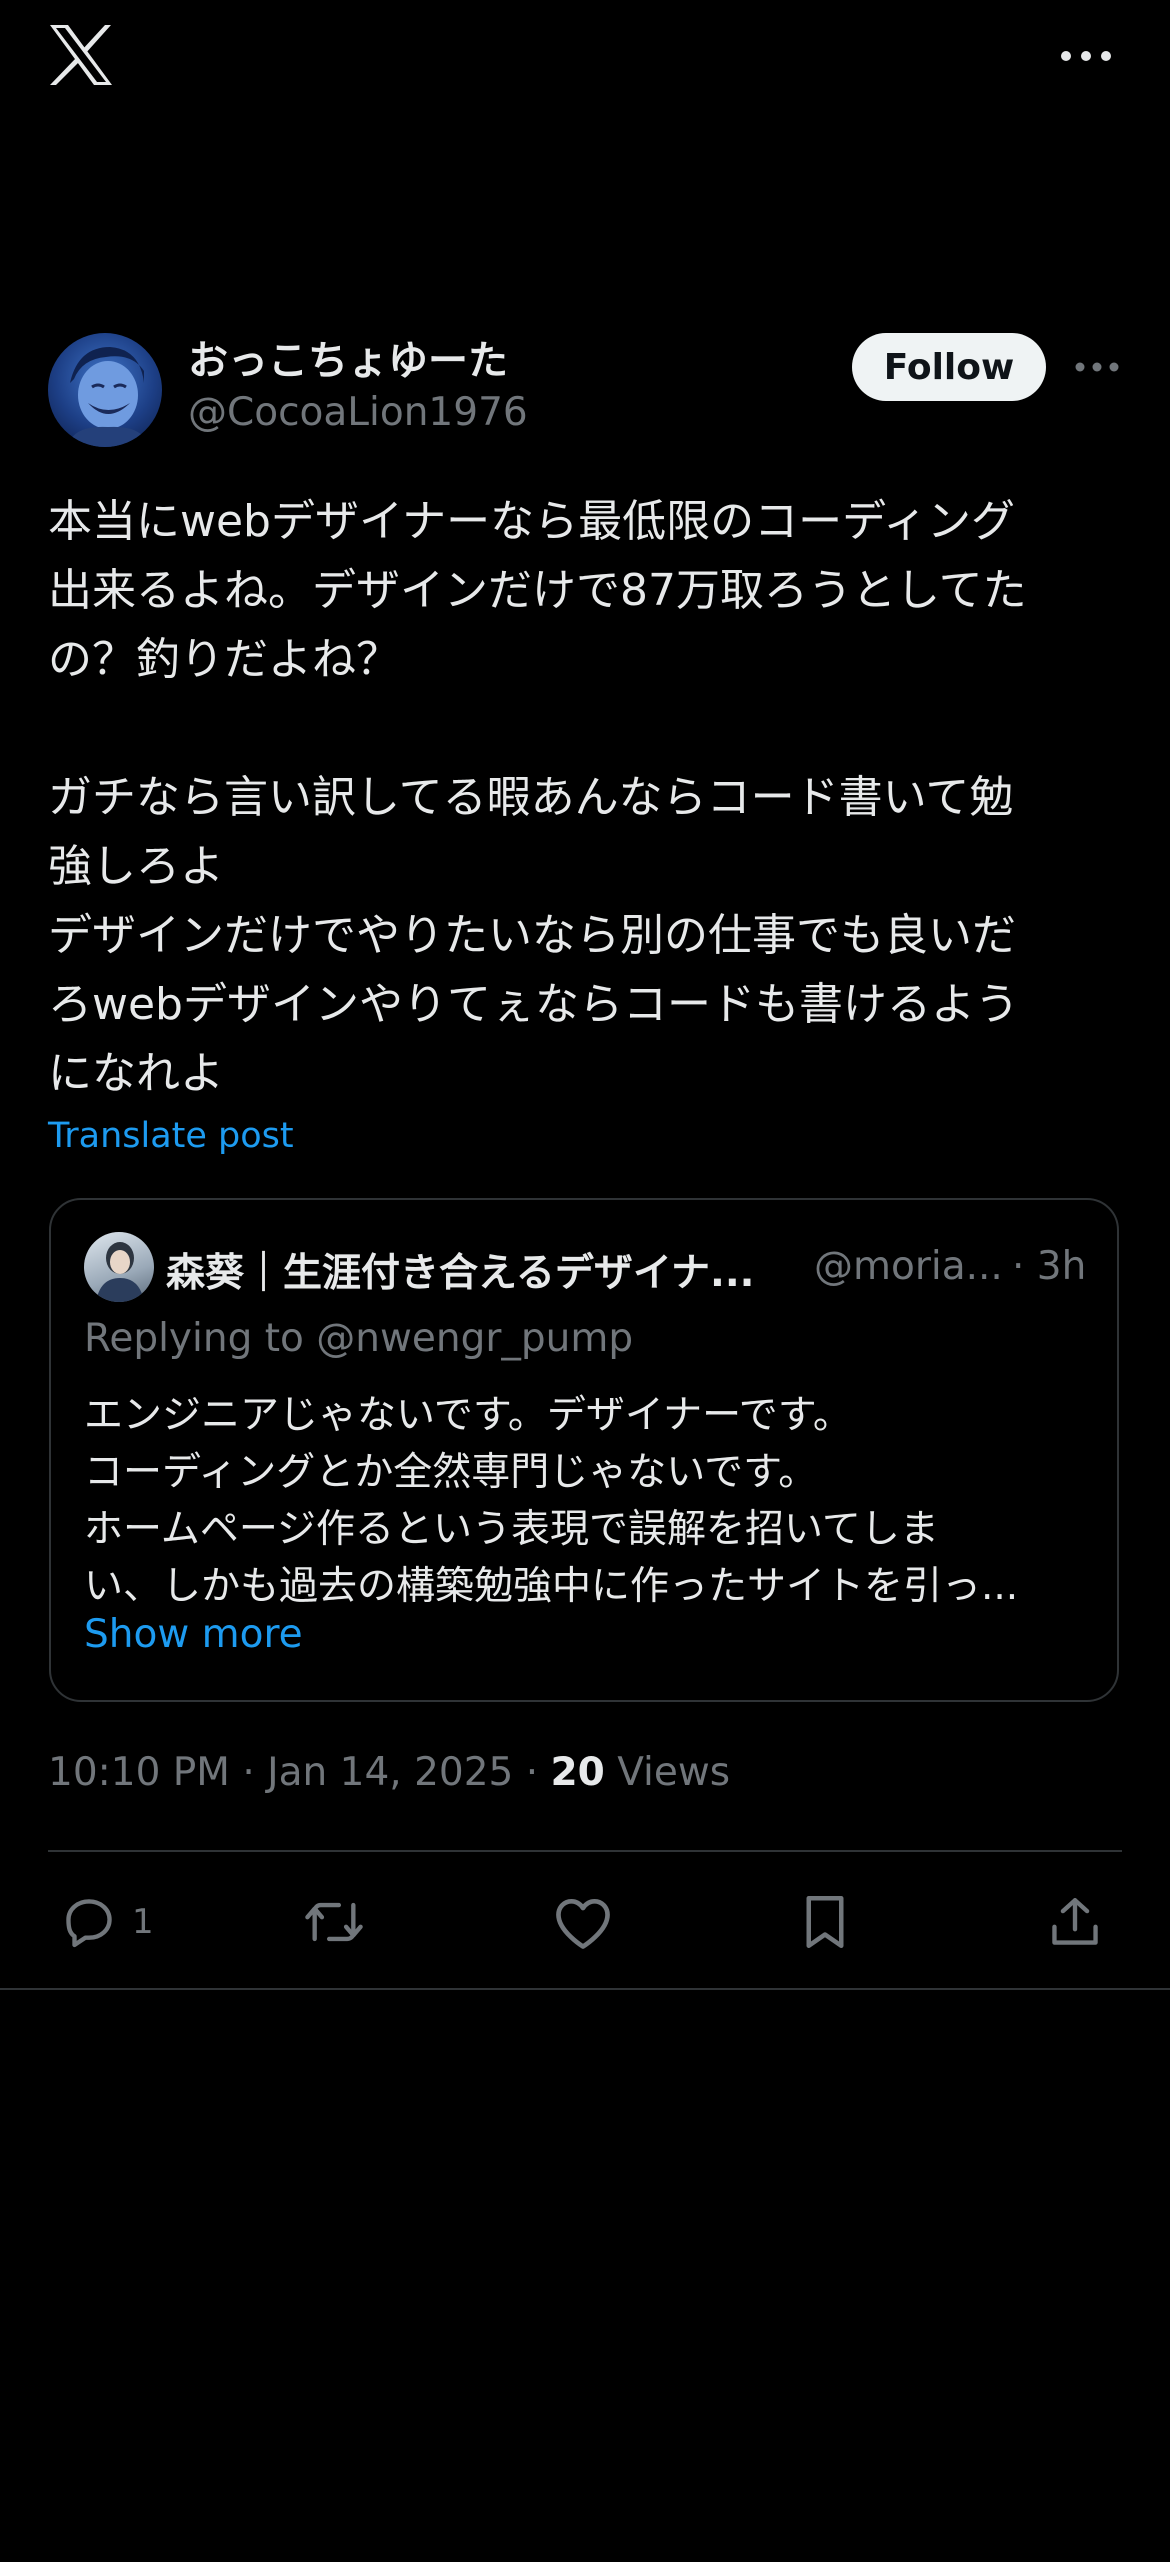  Describe the element at coordinates (667, 1772) in the screenshot. I see `views-label: Views` at that location.